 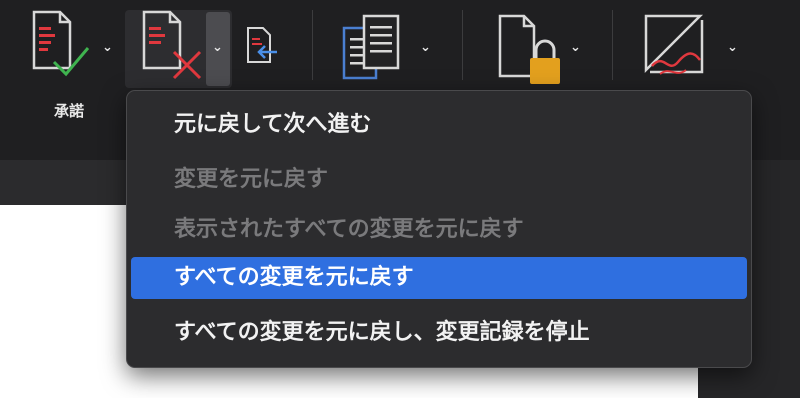 I want to click on compare-button, so click(x=375, y=49).